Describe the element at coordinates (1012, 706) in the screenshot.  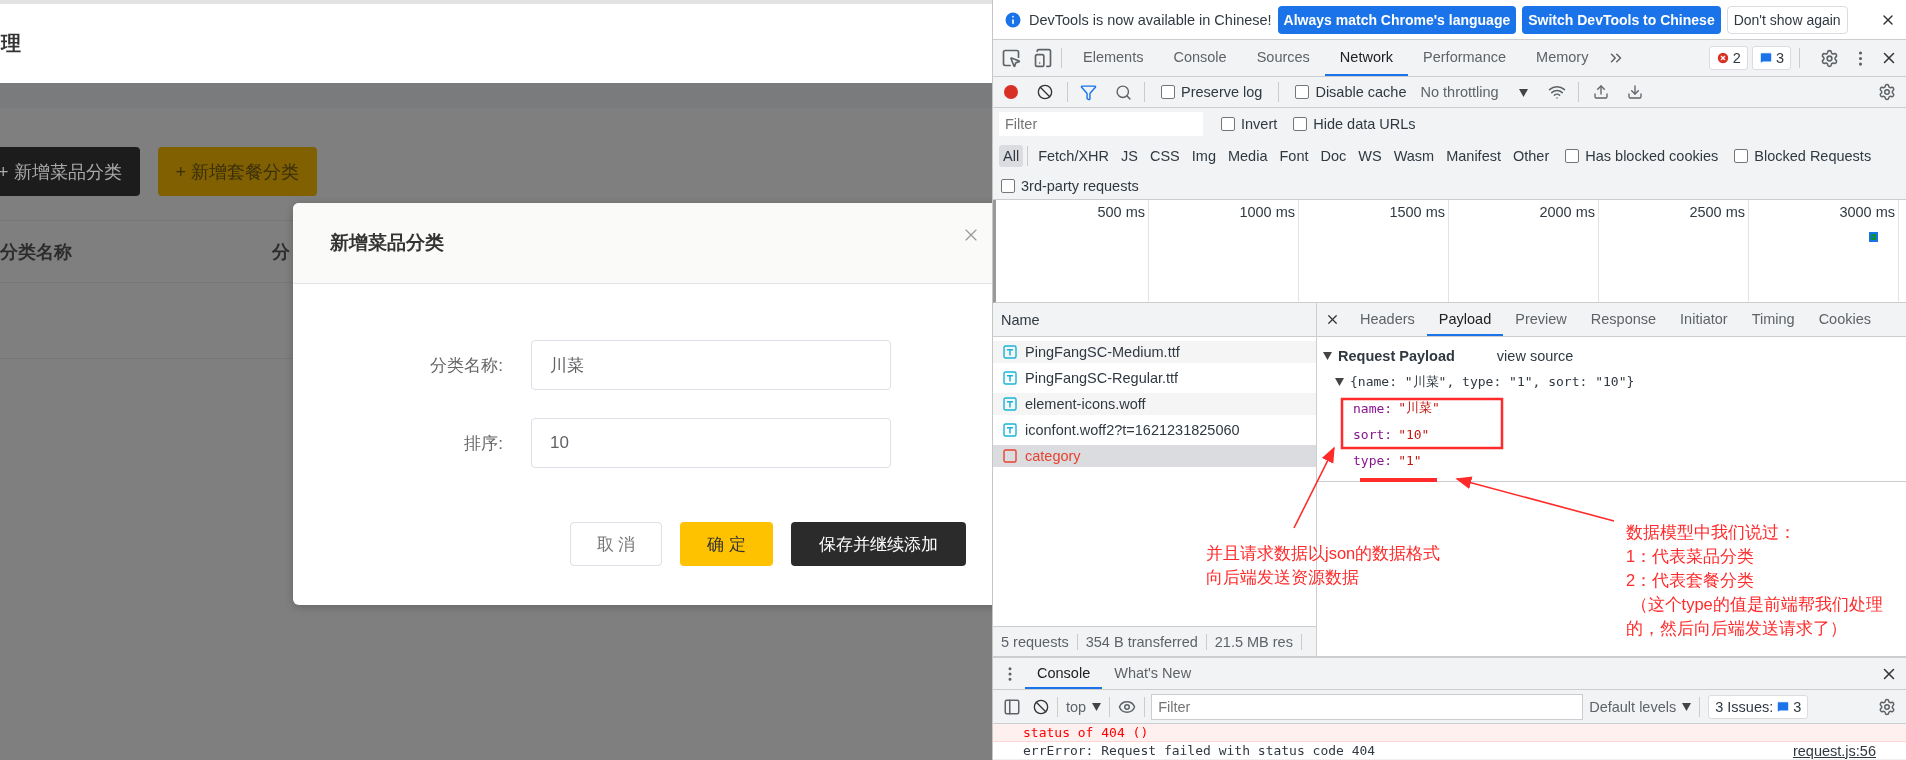
I see `sidebar-toggle-icon` at that location.